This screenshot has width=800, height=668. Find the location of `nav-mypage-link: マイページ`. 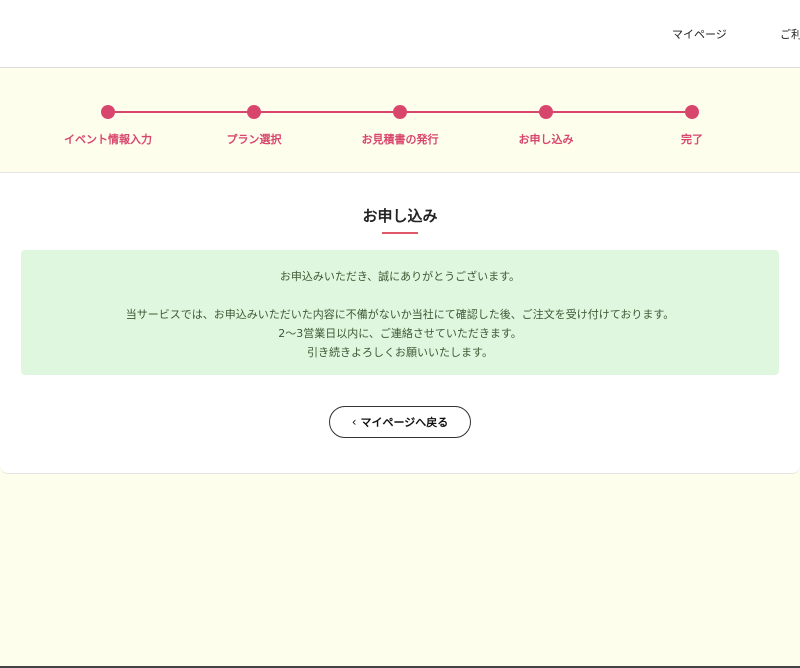

nav-mypage-link: マイページ is located at coordinates (699, 34).